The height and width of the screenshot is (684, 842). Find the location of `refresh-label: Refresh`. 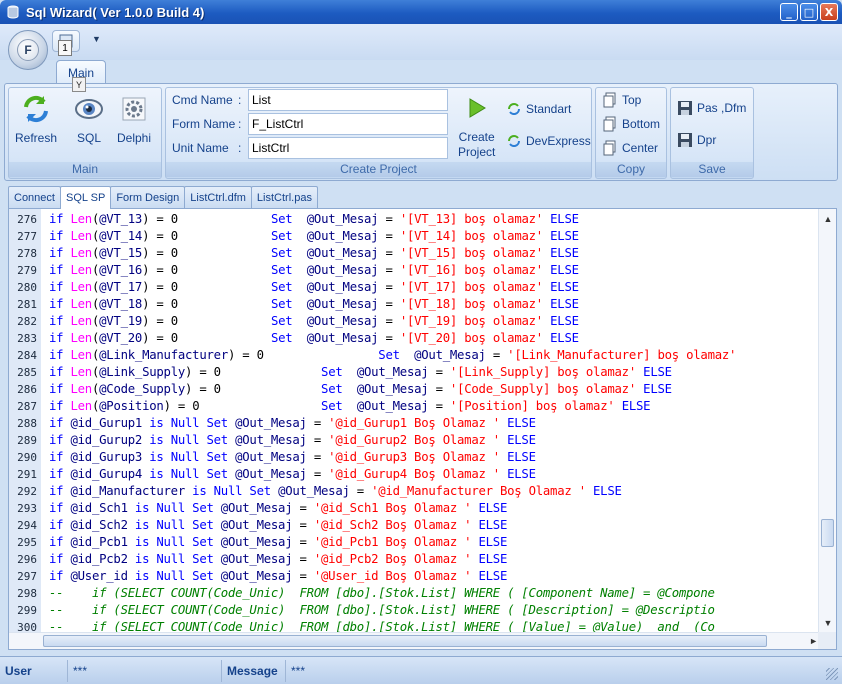

refresh-label: Refresh is located at coordinates (36, 138).